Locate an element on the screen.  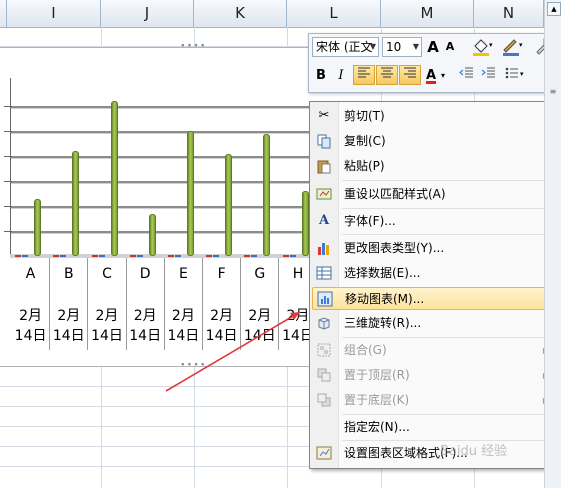
arrow-shaft is located at coordinates (233, 351).